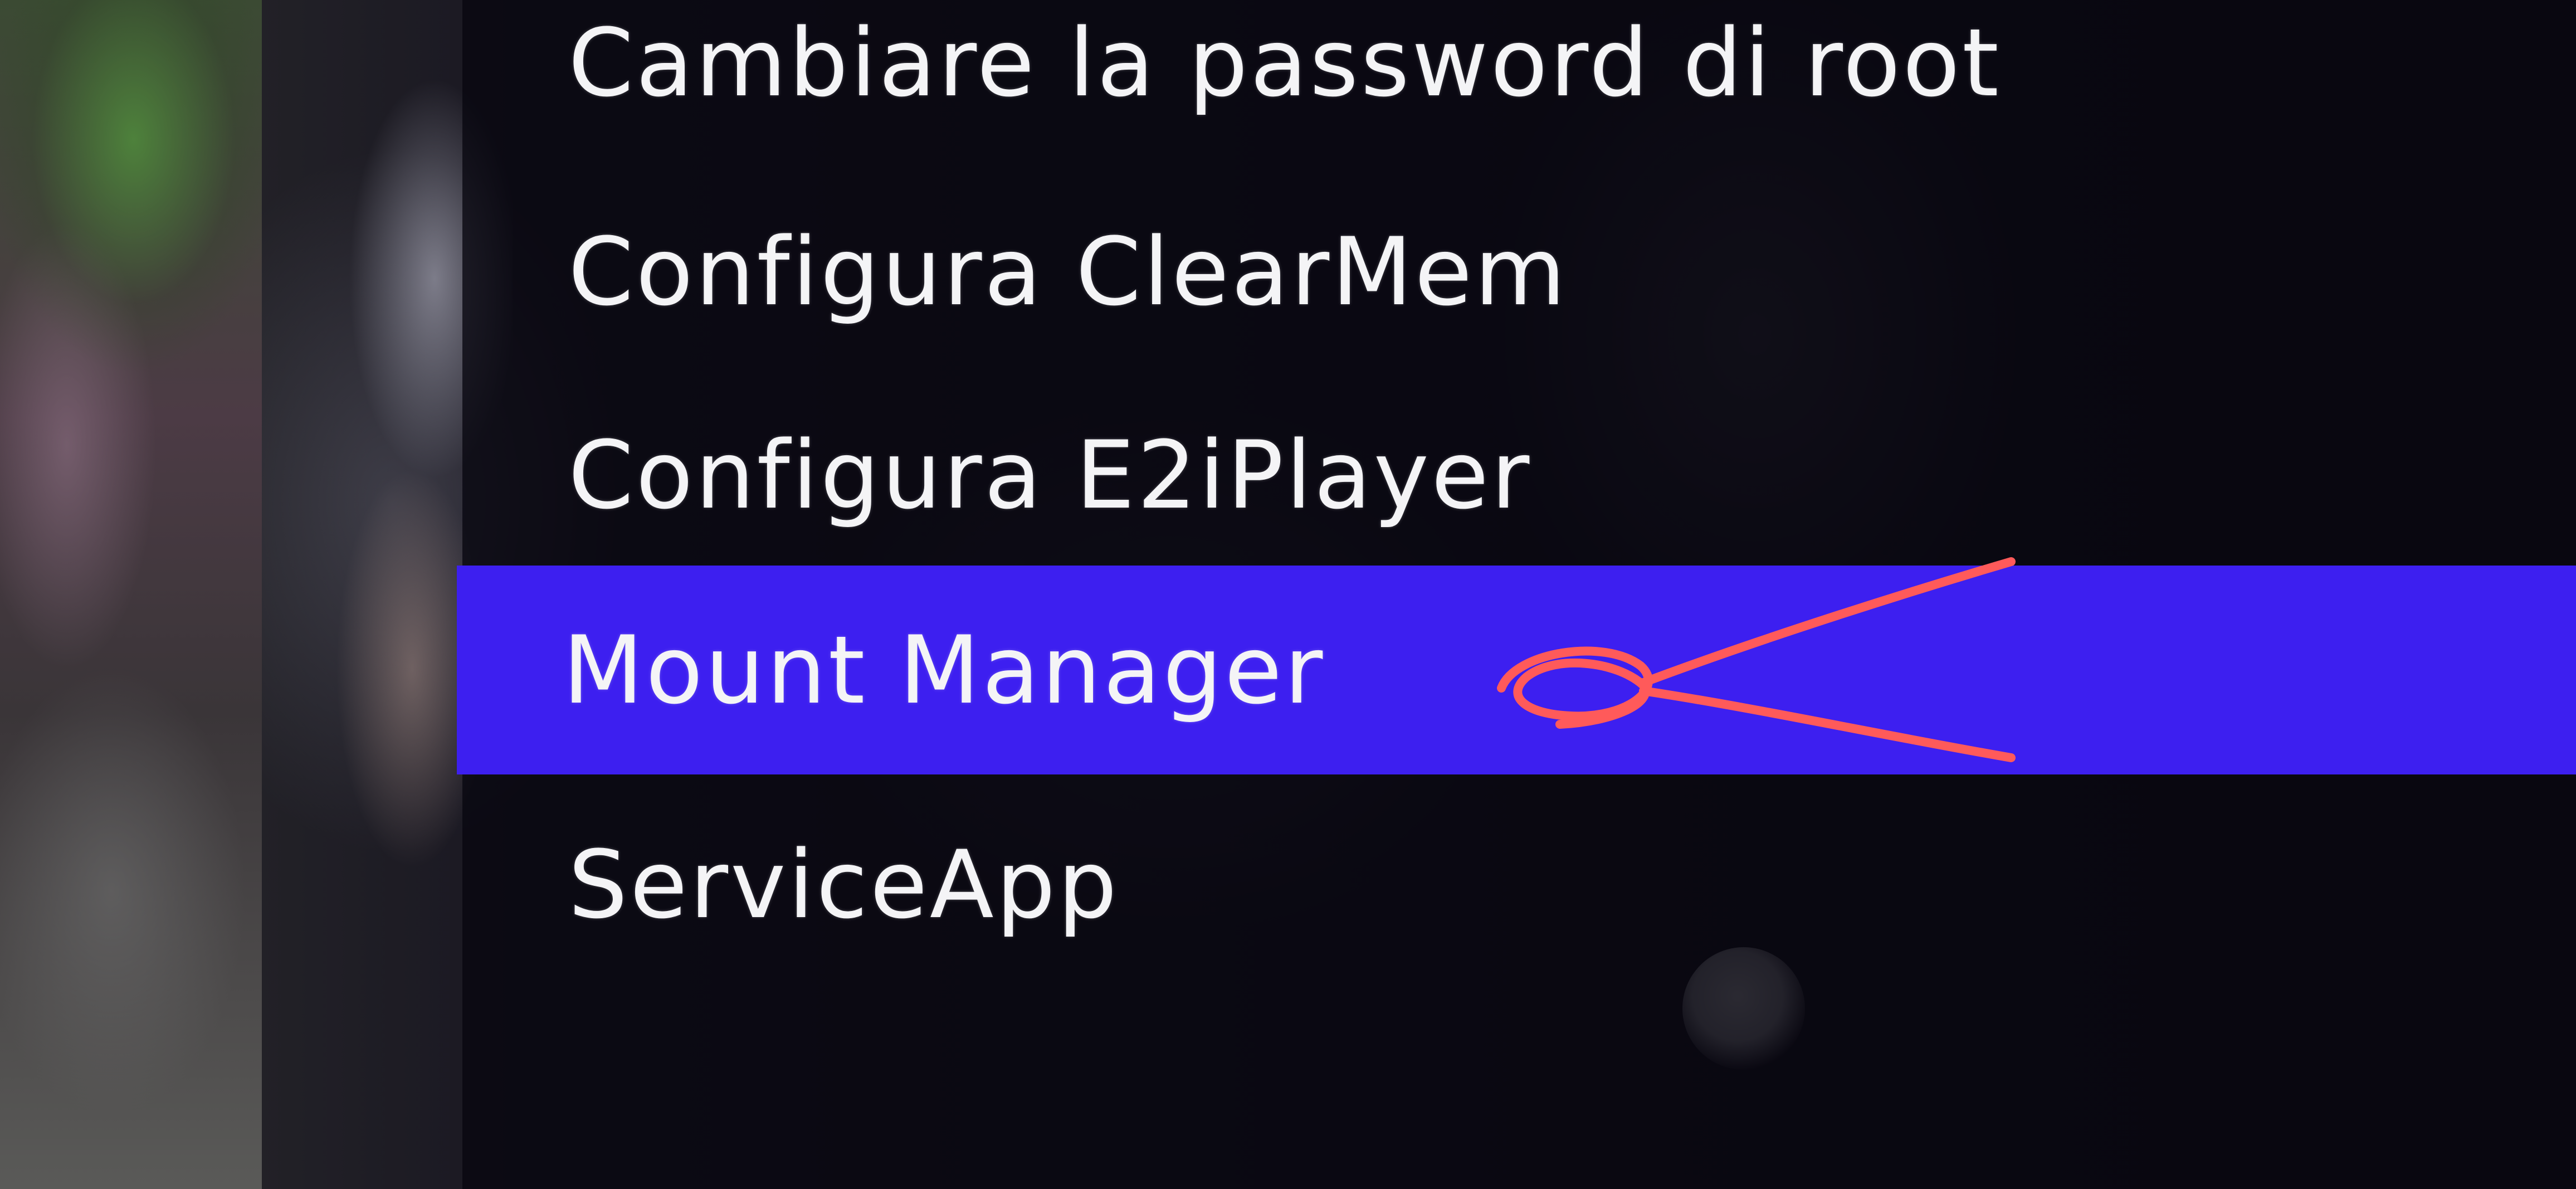  I want to click on menu-item-label: Mount Manager, so click(944, 670).